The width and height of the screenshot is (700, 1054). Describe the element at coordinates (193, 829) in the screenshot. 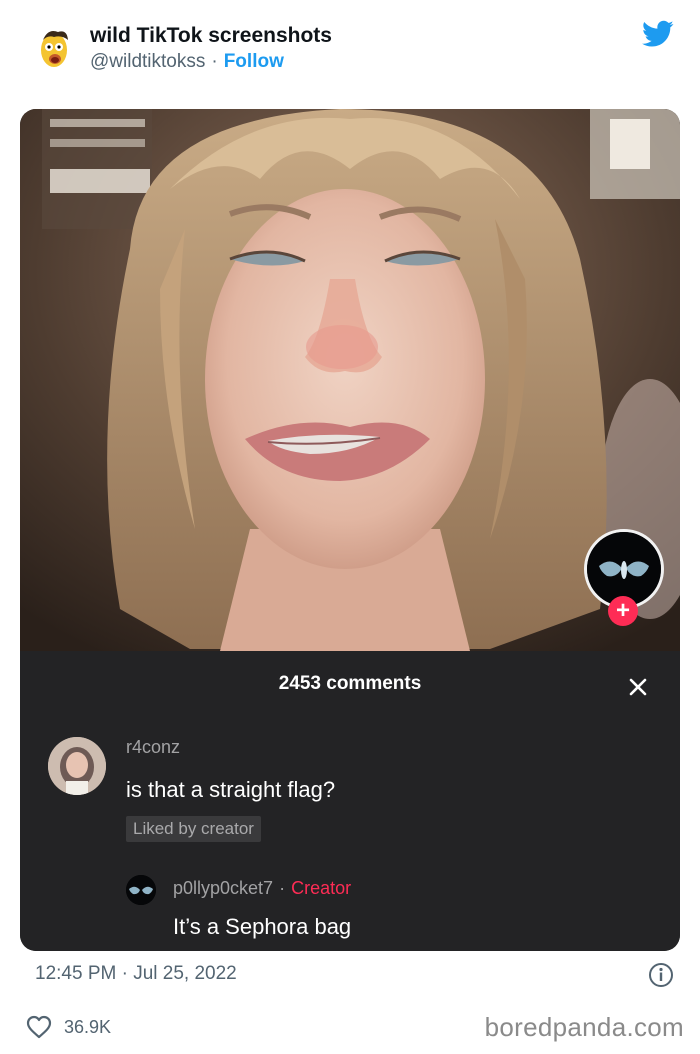

I see `liked-by-creator-badge: Liked by creator` at that location.